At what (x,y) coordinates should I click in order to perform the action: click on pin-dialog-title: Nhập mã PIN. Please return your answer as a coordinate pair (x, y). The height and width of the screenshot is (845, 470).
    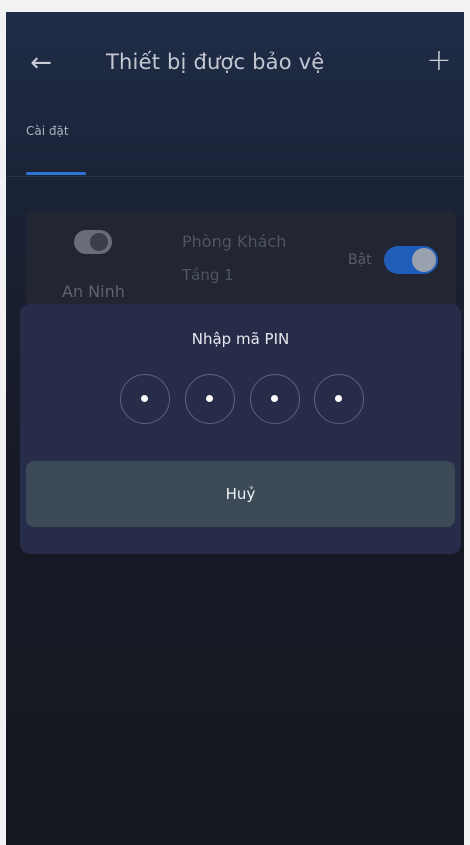
    Looking at the image, I should click on (240, 339).